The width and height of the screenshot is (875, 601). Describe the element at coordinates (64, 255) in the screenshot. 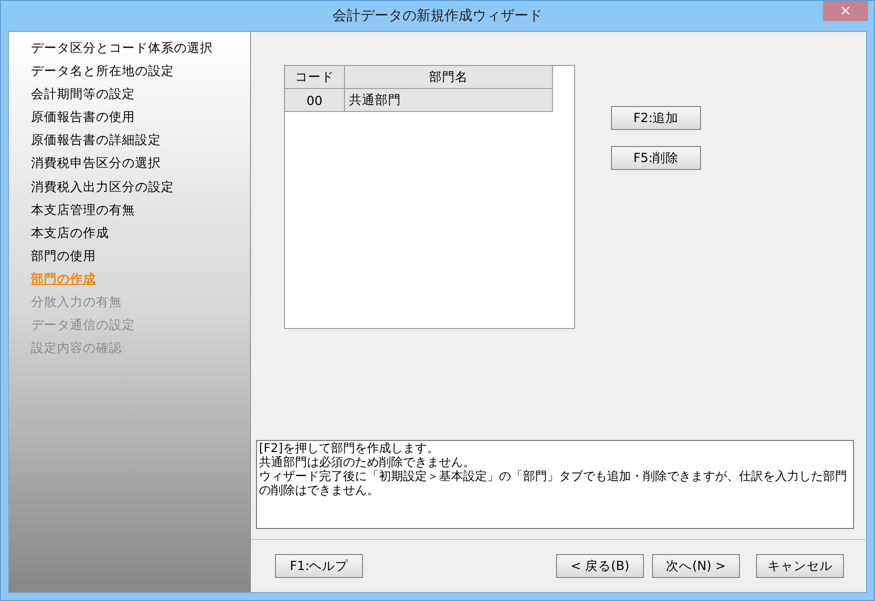

I see `step-item: 部門の使用` at that location.